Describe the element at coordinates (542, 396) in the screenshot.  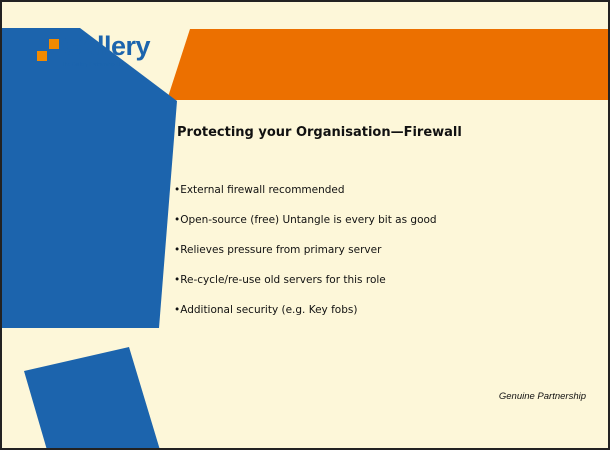
I see `slide-footer: Genuine Partnership` at that location.